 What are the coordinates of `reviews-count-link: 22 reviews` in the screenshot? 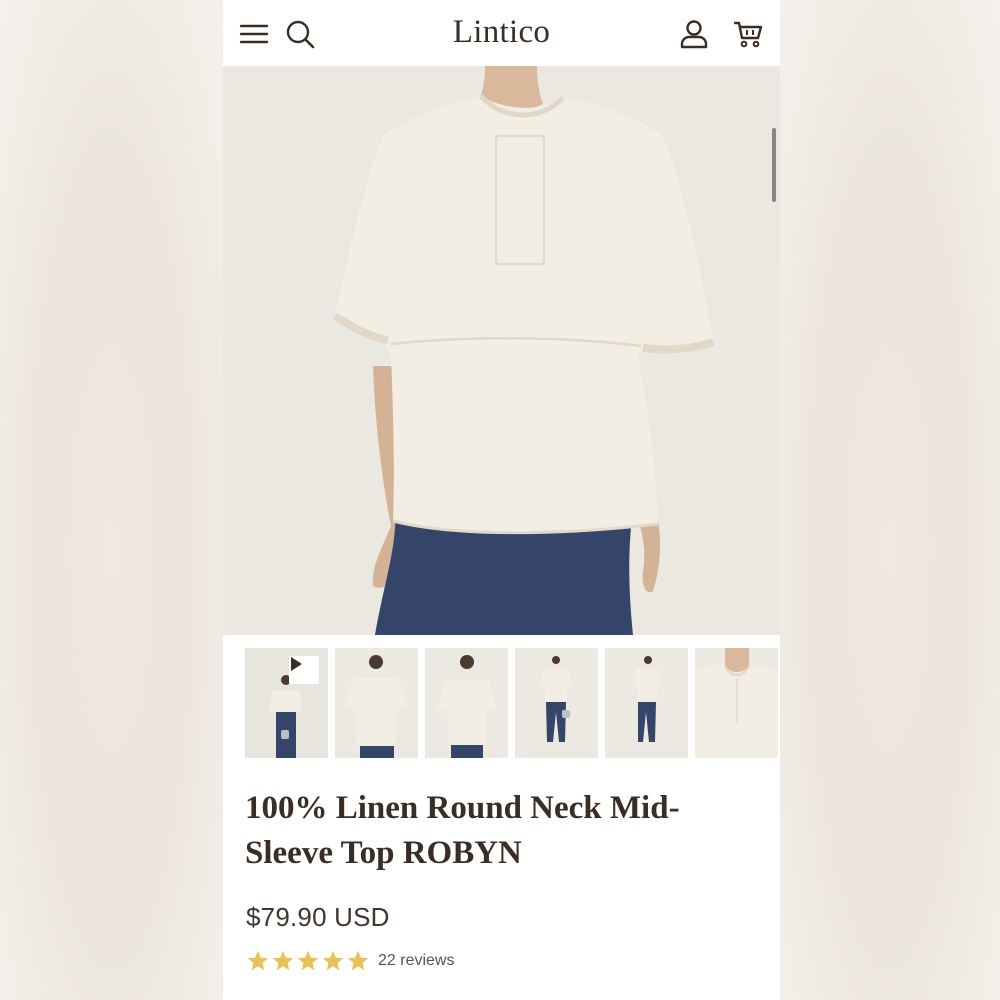 It's located at (416, 961).